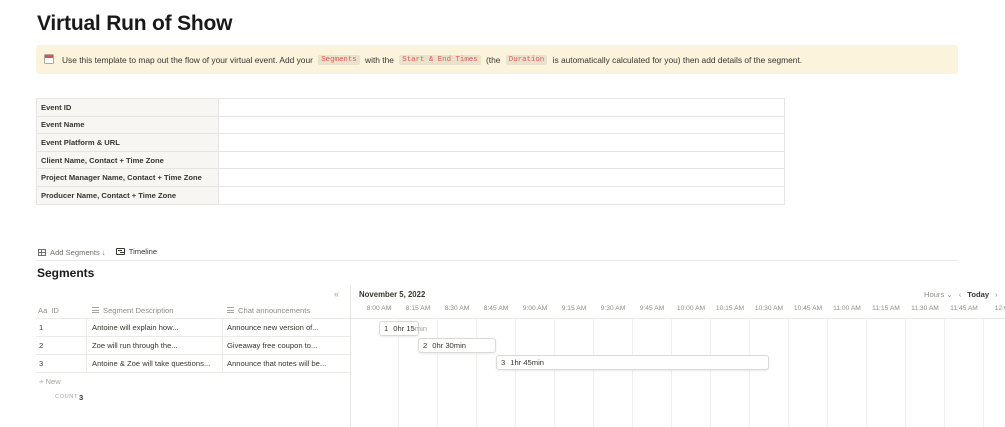  I want to click on timeline-bar-3: 3 1hr 45min, so click(632, 362).